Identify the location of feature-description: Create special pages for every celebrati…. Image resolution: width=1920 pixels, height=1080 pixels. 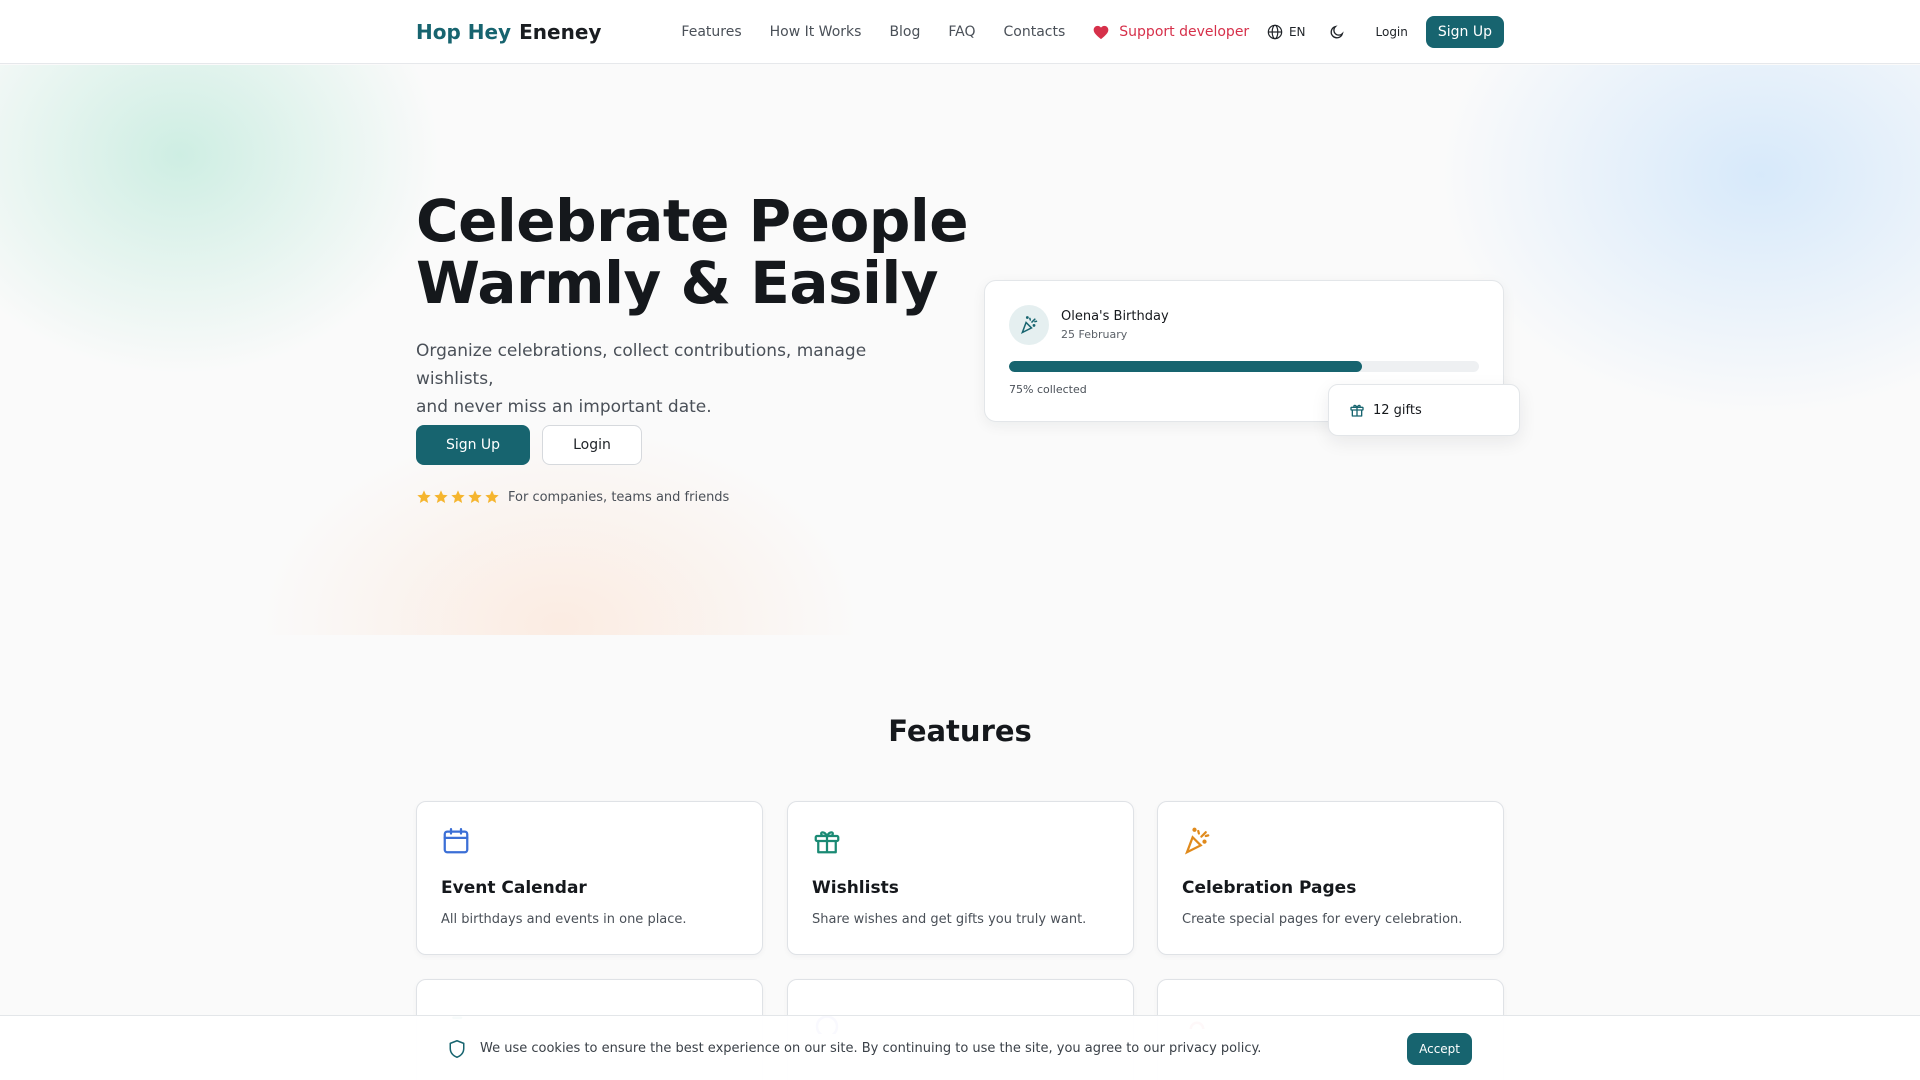
(1322, 919).